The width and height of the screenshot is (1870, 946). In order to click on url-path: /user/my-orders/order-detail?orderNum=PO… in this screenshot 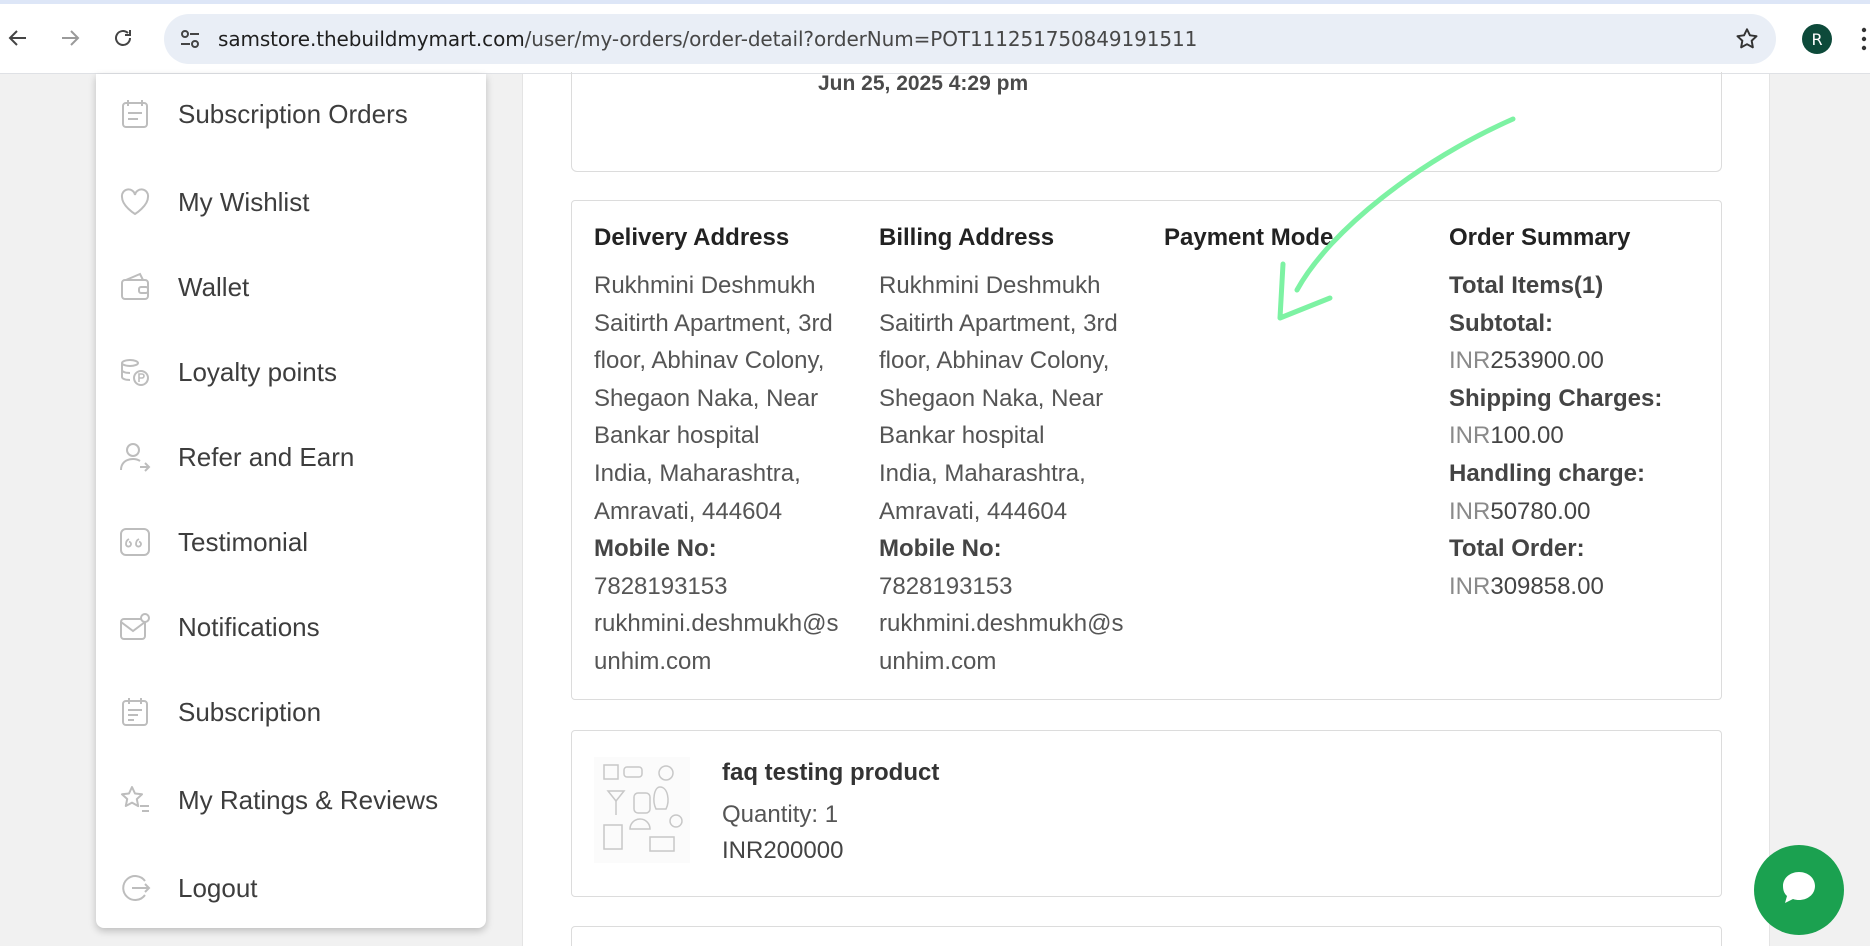, I will do `click(861, 39)`.